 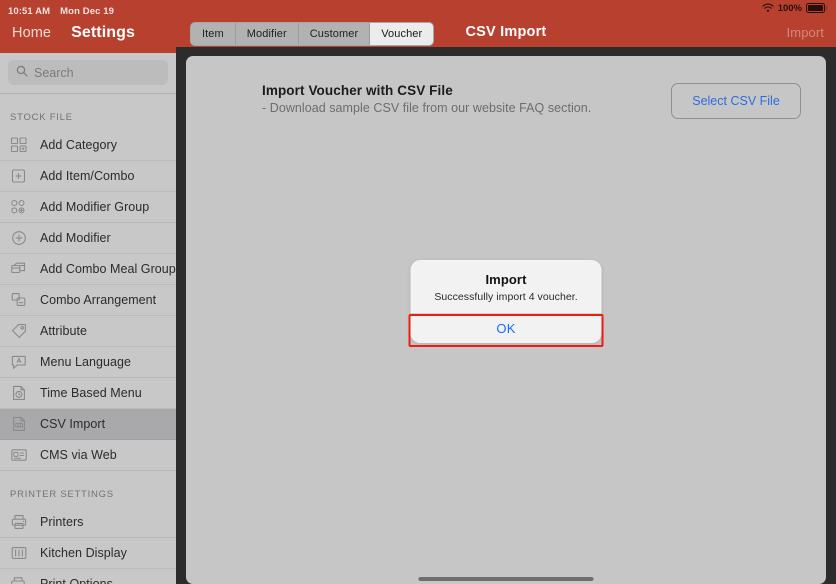 What do you see at coordinates (19, 424) in the screenshot?
I see `document-csv-icon` at bounding box center [19, 424].